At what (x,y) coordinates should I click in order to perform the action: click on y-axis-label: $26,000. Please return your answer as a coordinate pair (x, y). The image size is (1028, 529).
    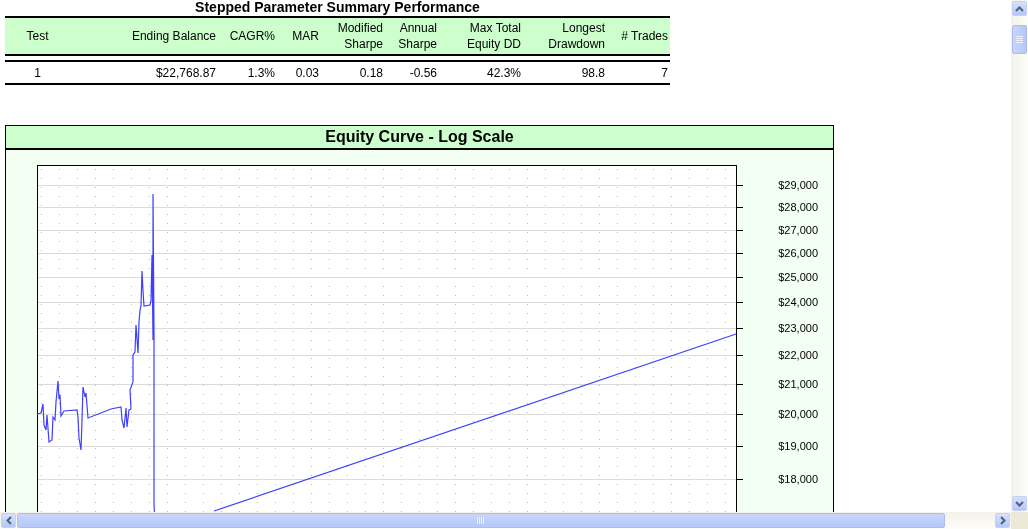
    Looking at the image, I should click on (798, 253).